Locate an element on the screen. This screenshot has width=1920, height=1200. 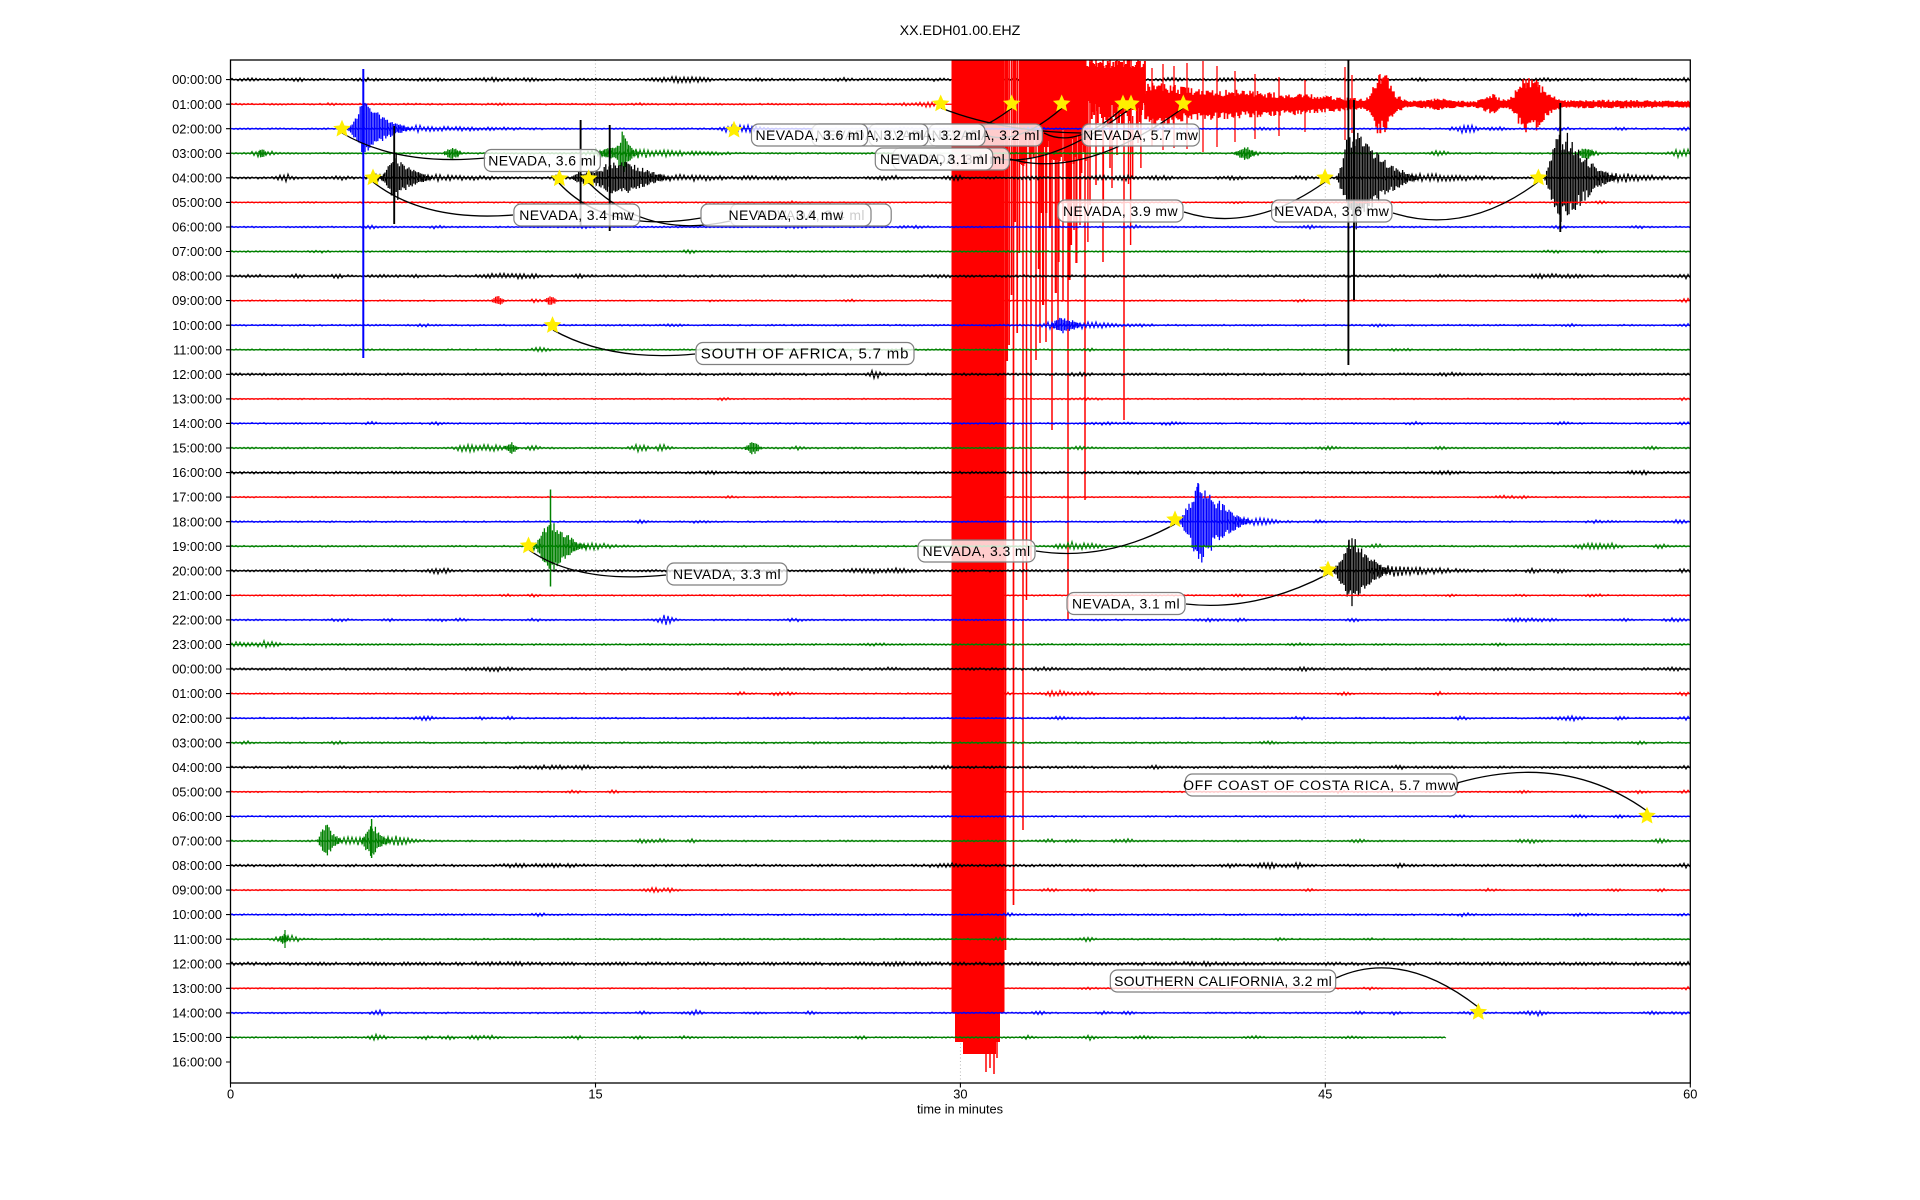
svg-text: 30 is located at coordinates (960, 1094).